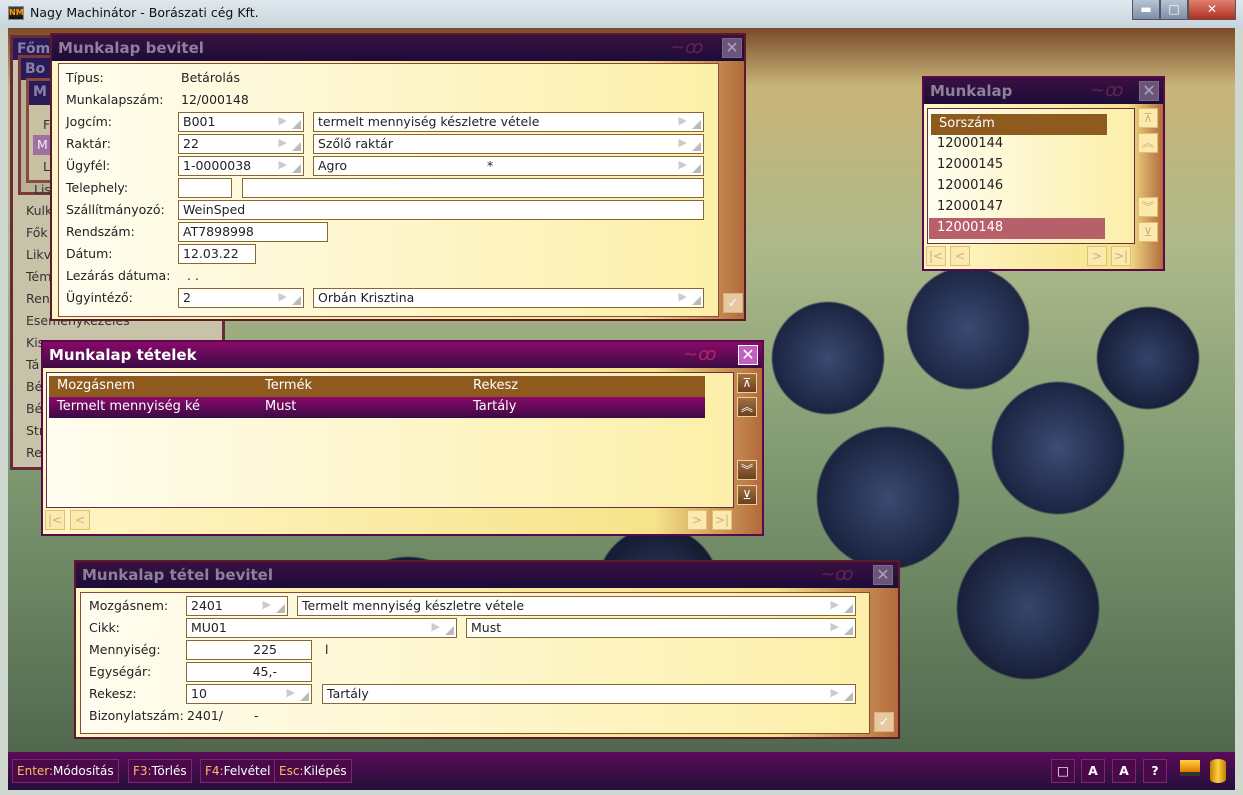 Image resolution: width=1243 pixels, height=795 pixels. What do you see at coordinates (1124, 771) in the screenshot?
I see `font-smaller-icon: A` at bounding box center [1124, 771].